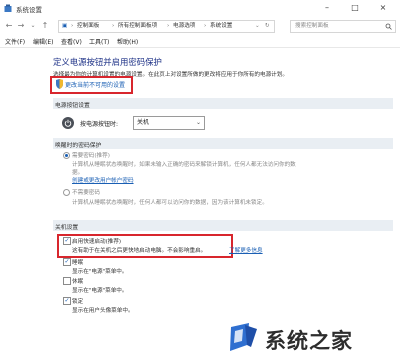  I want to click on wake-password-section-title: 唤醒时的密码保护, so click(78, 146).